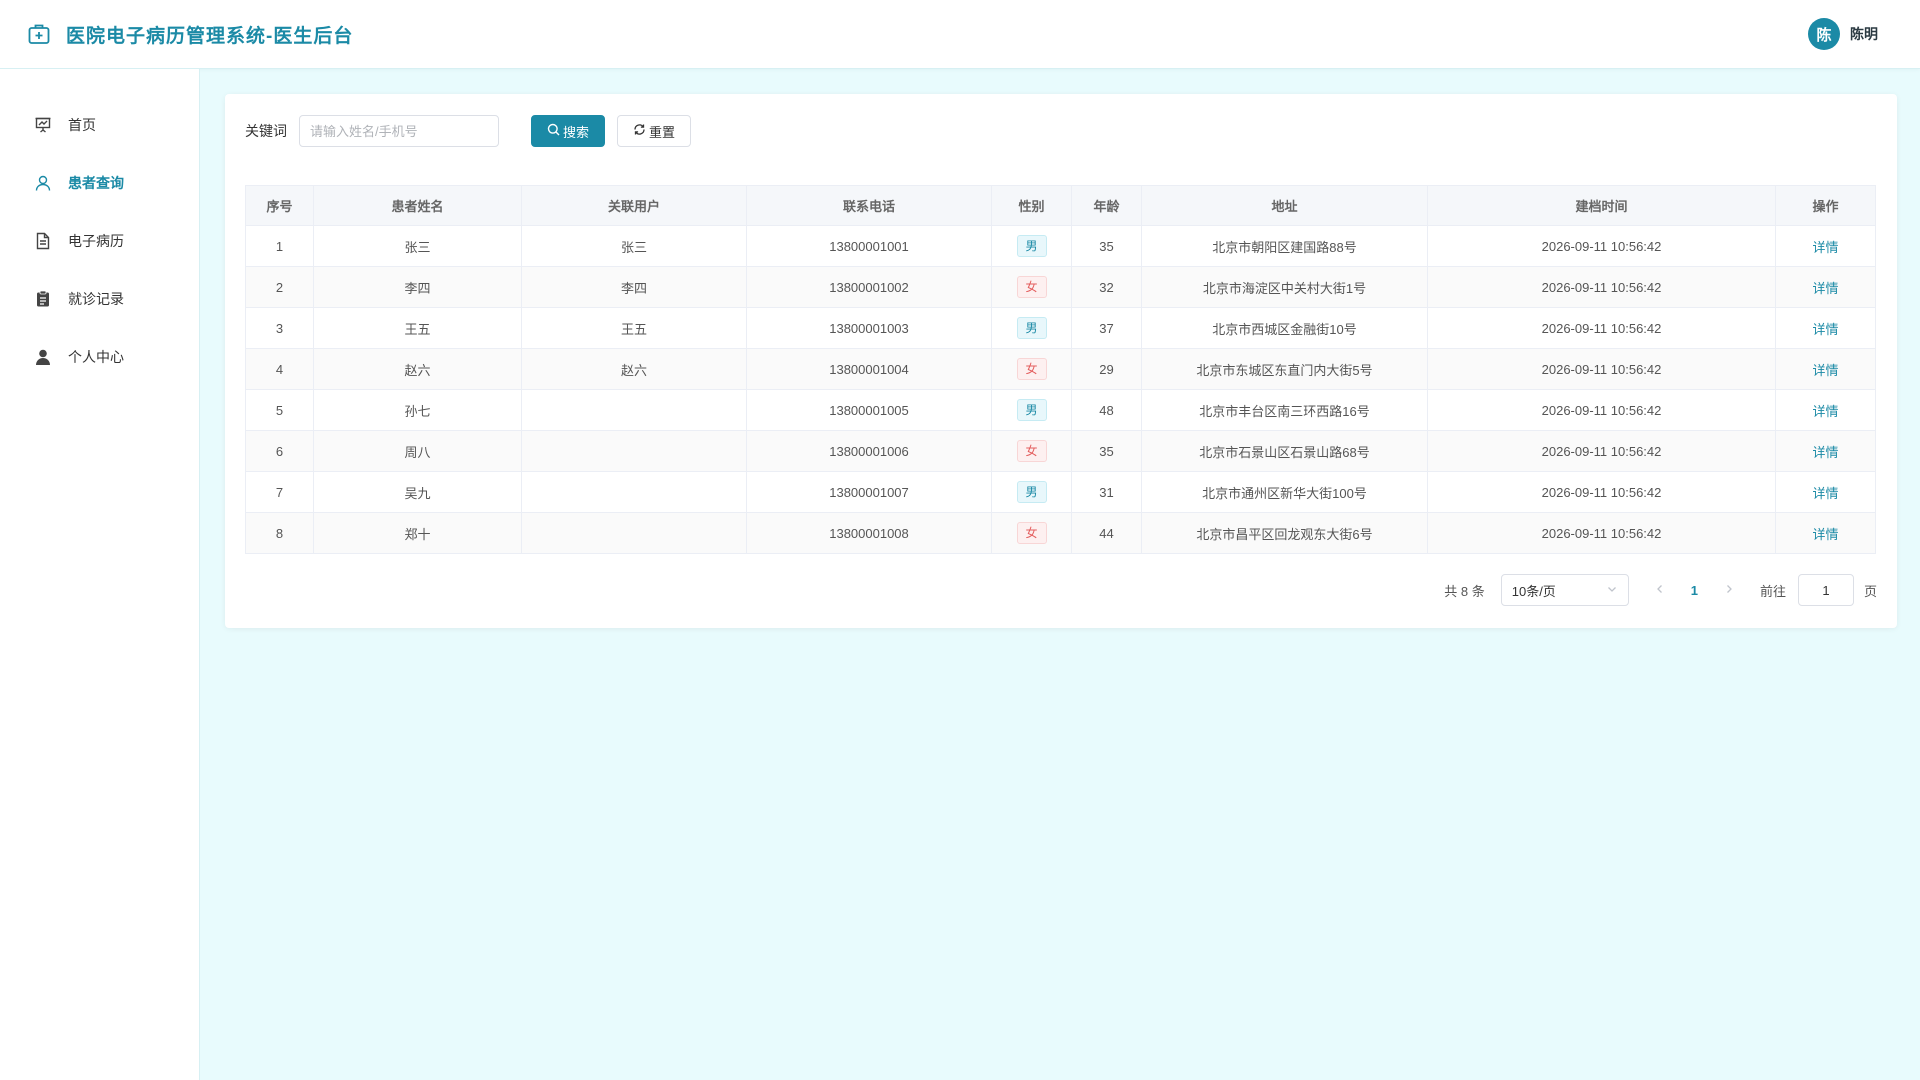  Describe the element at coordinates (82, 125) in the screenshot. I see `sidebar-item-label: 首页` at that location.